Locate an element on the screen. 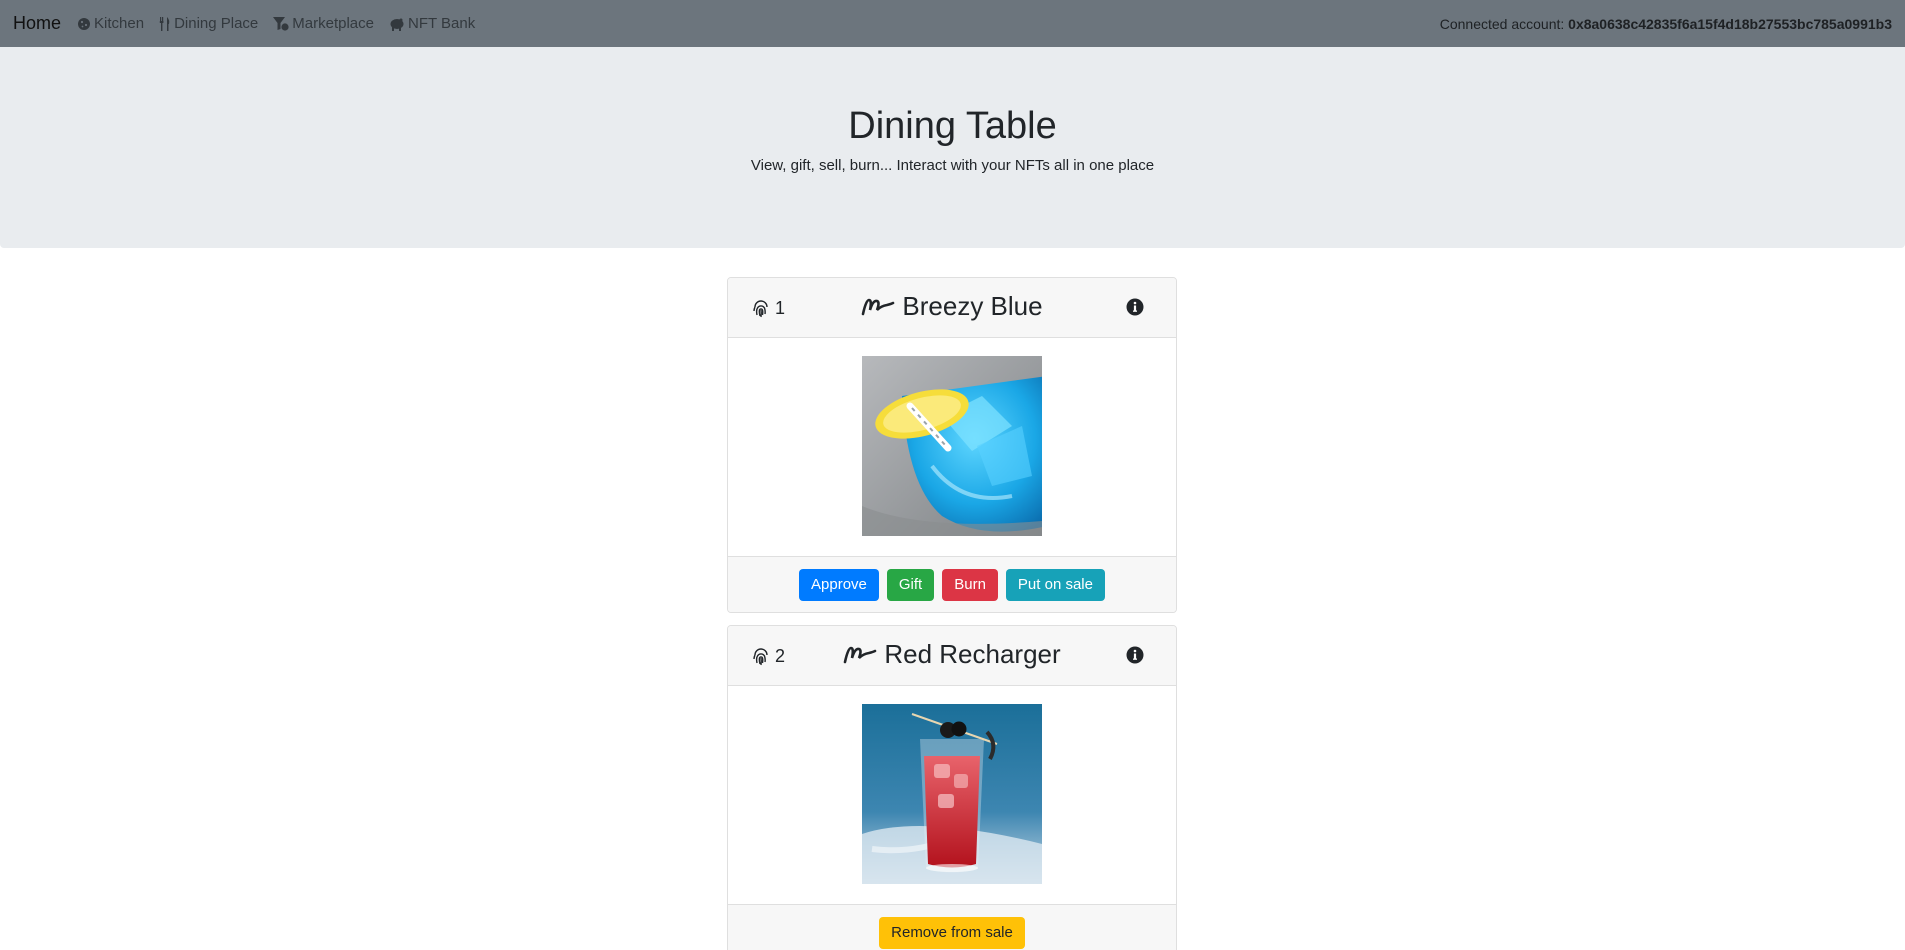 This screenshot has height=950, width=1905. nav-label: Dining Place is located at coordinates (216, 23).